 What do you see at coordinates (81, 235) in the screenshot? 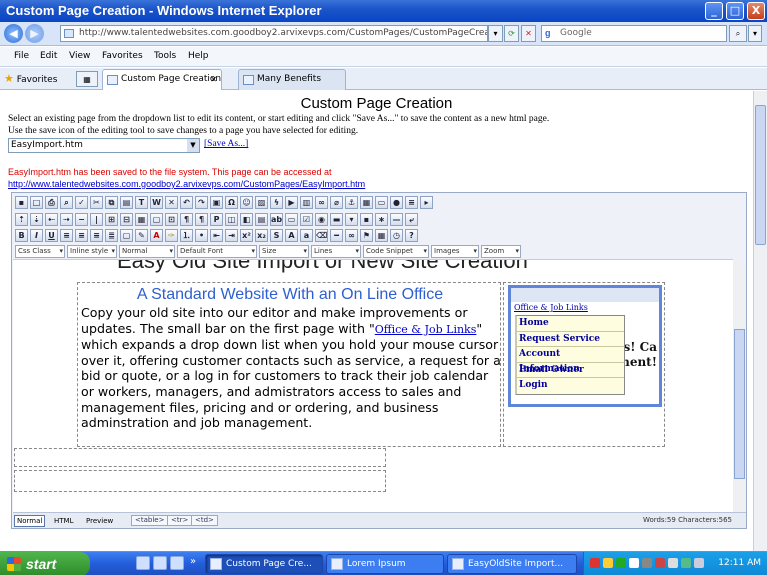
I see `align-center-icon: ≡` at bounding box center [81, 235].